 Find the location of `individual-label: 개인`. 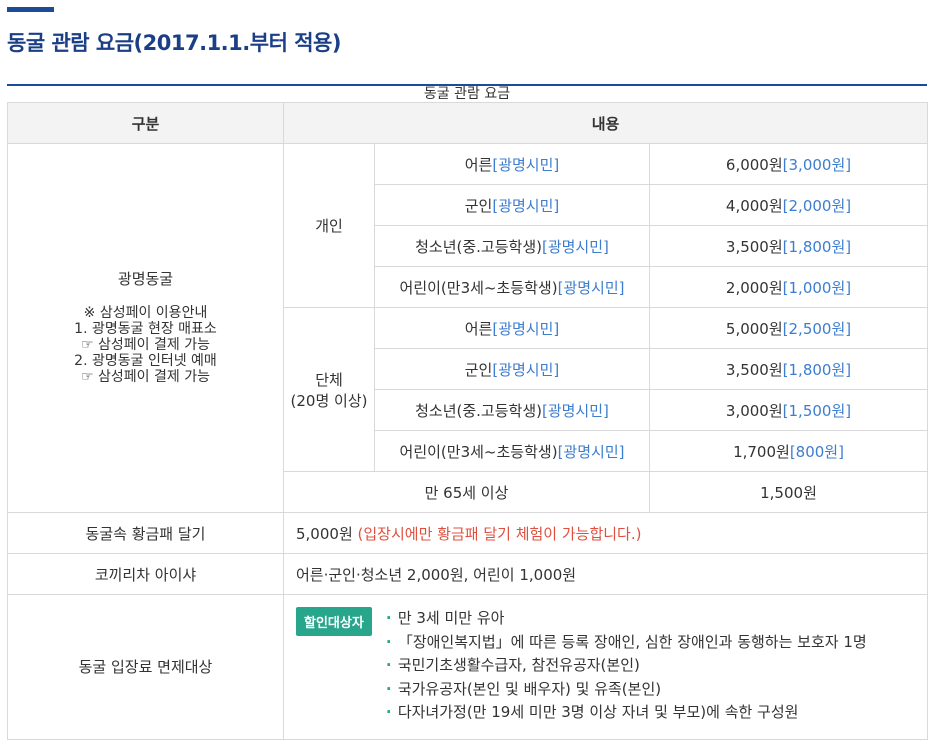

individual-label: 개인 is located at coordinates (329, 225).